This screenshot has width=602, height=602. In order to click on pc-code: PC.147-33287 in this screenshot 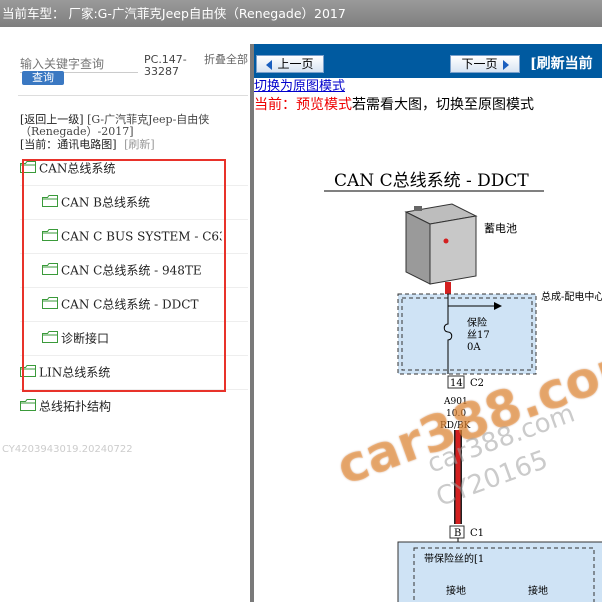, I will do `click(165, 65)`.